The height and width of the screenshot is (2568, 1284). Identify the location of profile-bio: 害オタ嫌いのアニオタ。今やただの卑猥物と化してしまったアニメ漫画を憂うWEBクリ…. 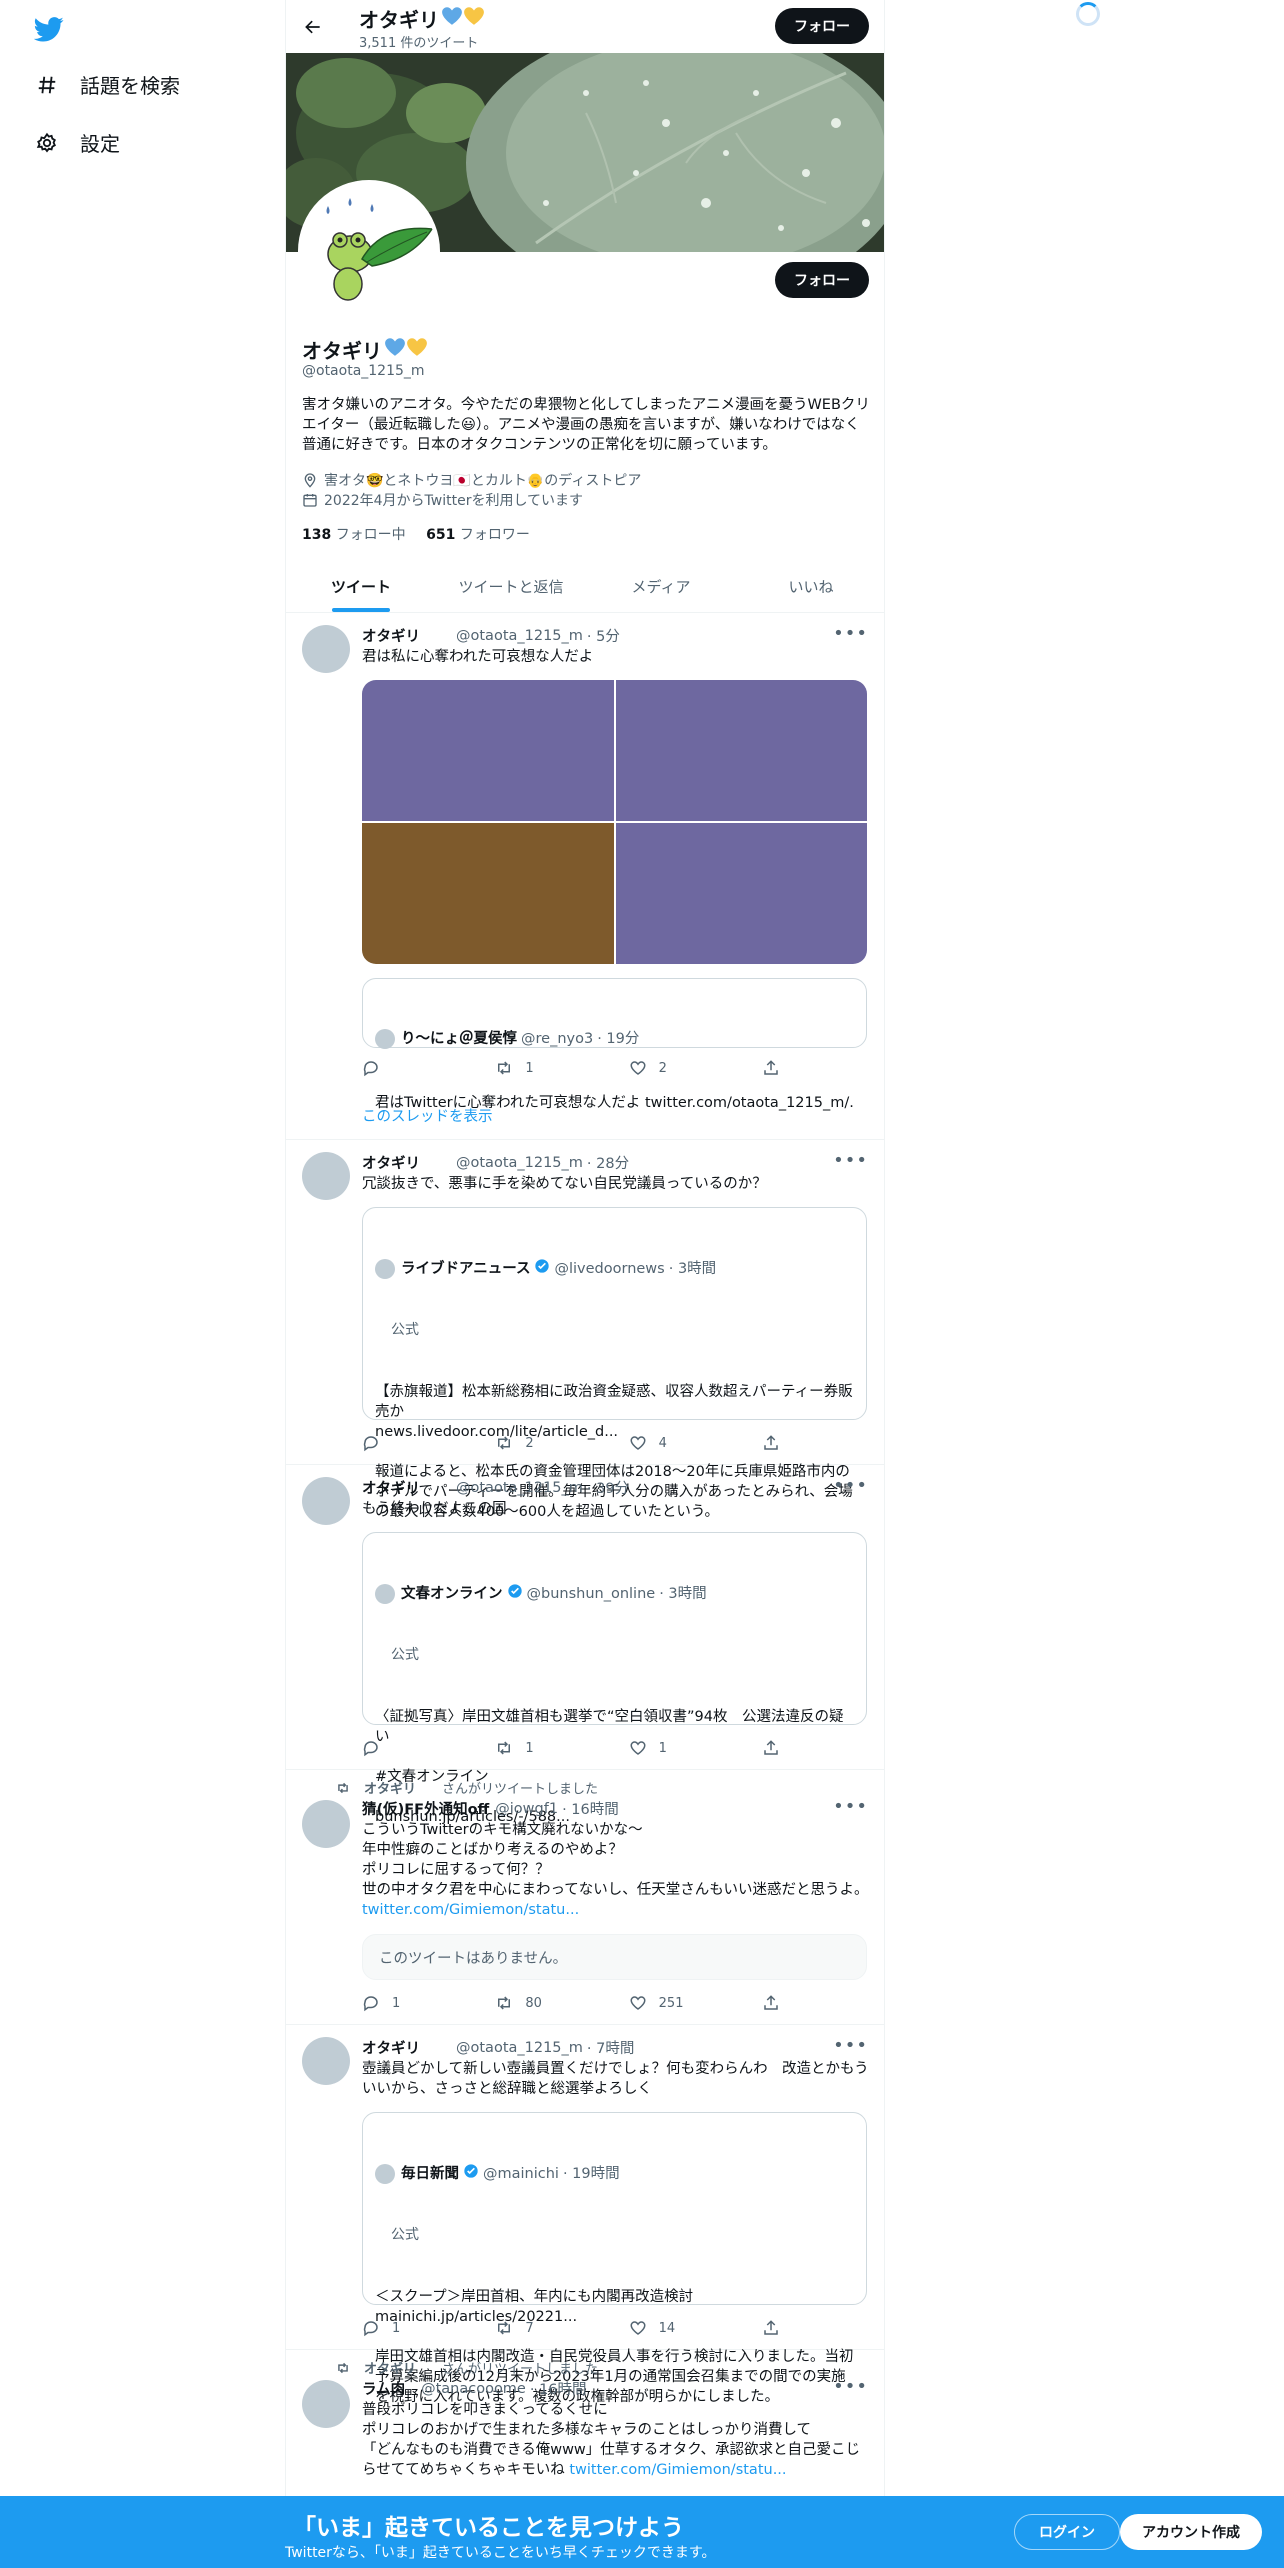
(586, 425).